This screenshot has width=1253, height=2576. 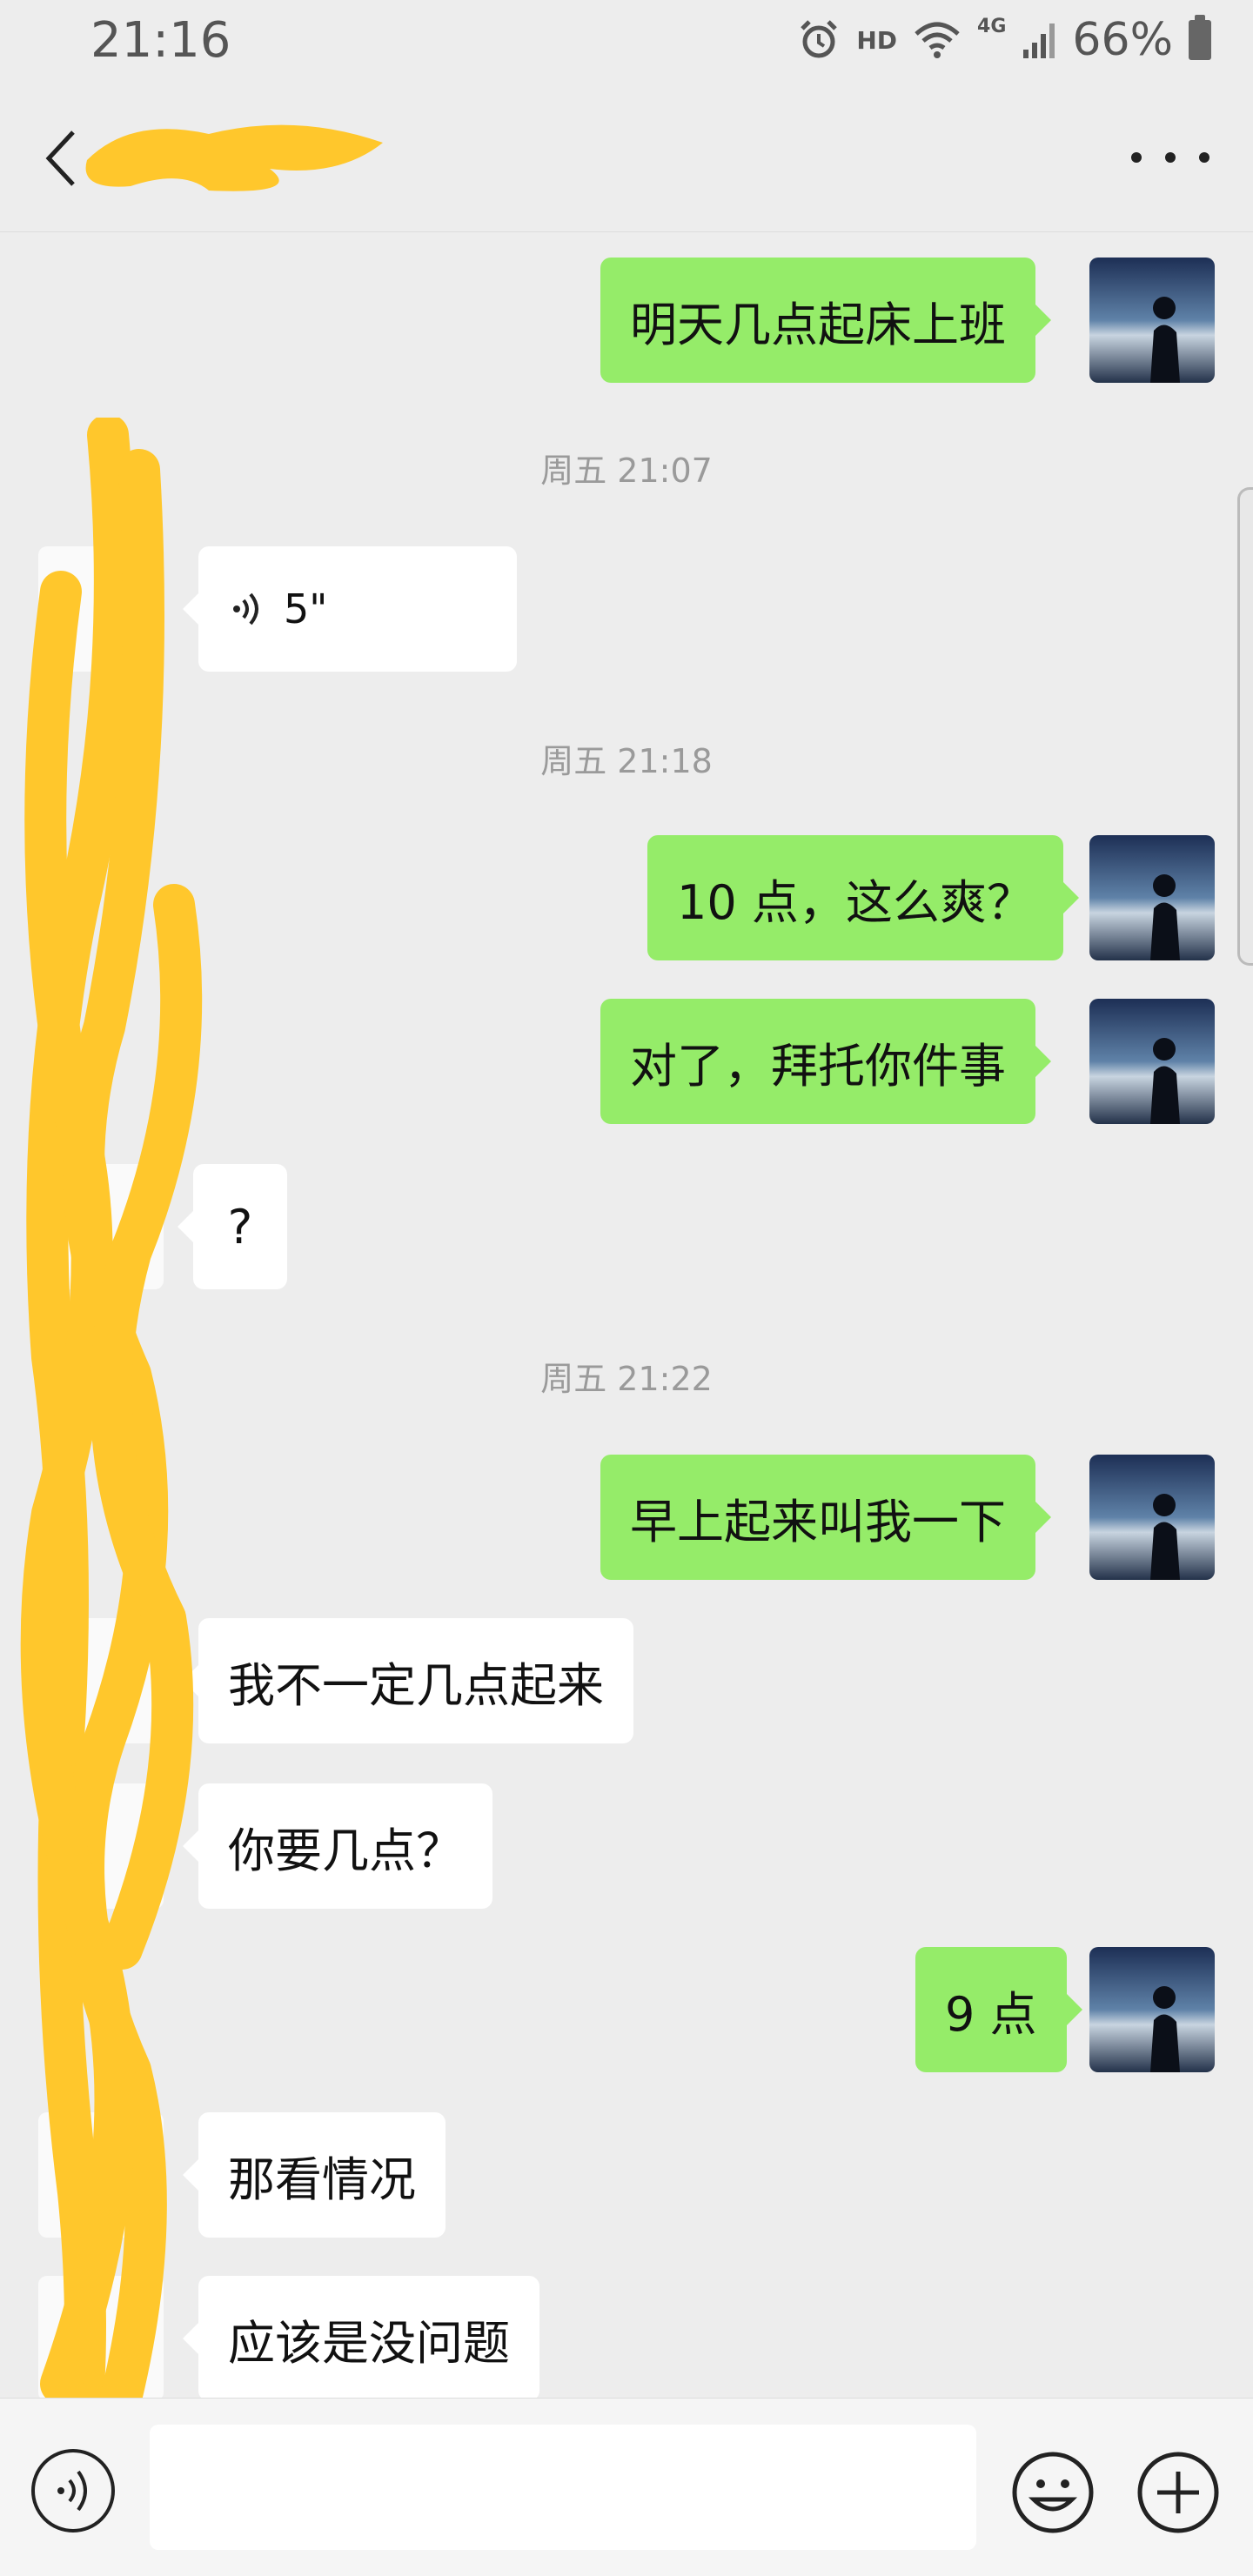 What do you see at coordinates (563, 2487) in the screenshot?
I see `message-input` at bounding box center [563, 2487].